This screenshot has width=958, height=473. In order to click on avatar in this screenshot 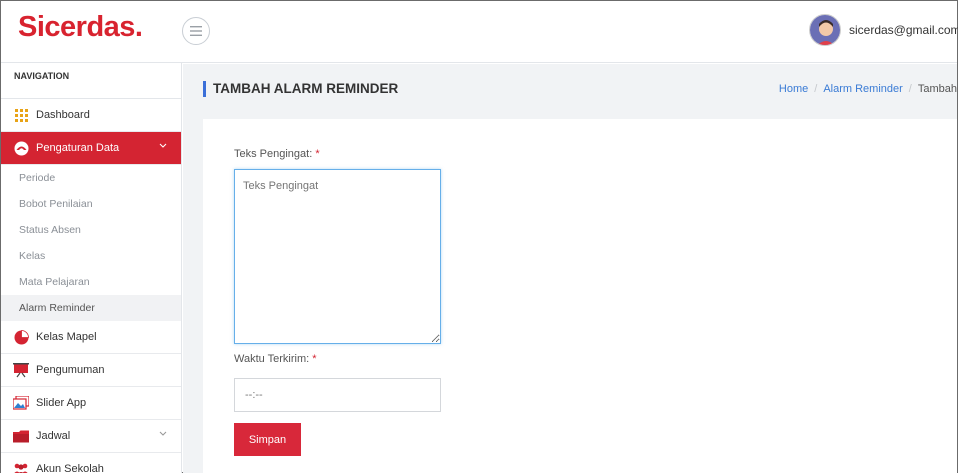, I will do `click(825, 30)`.